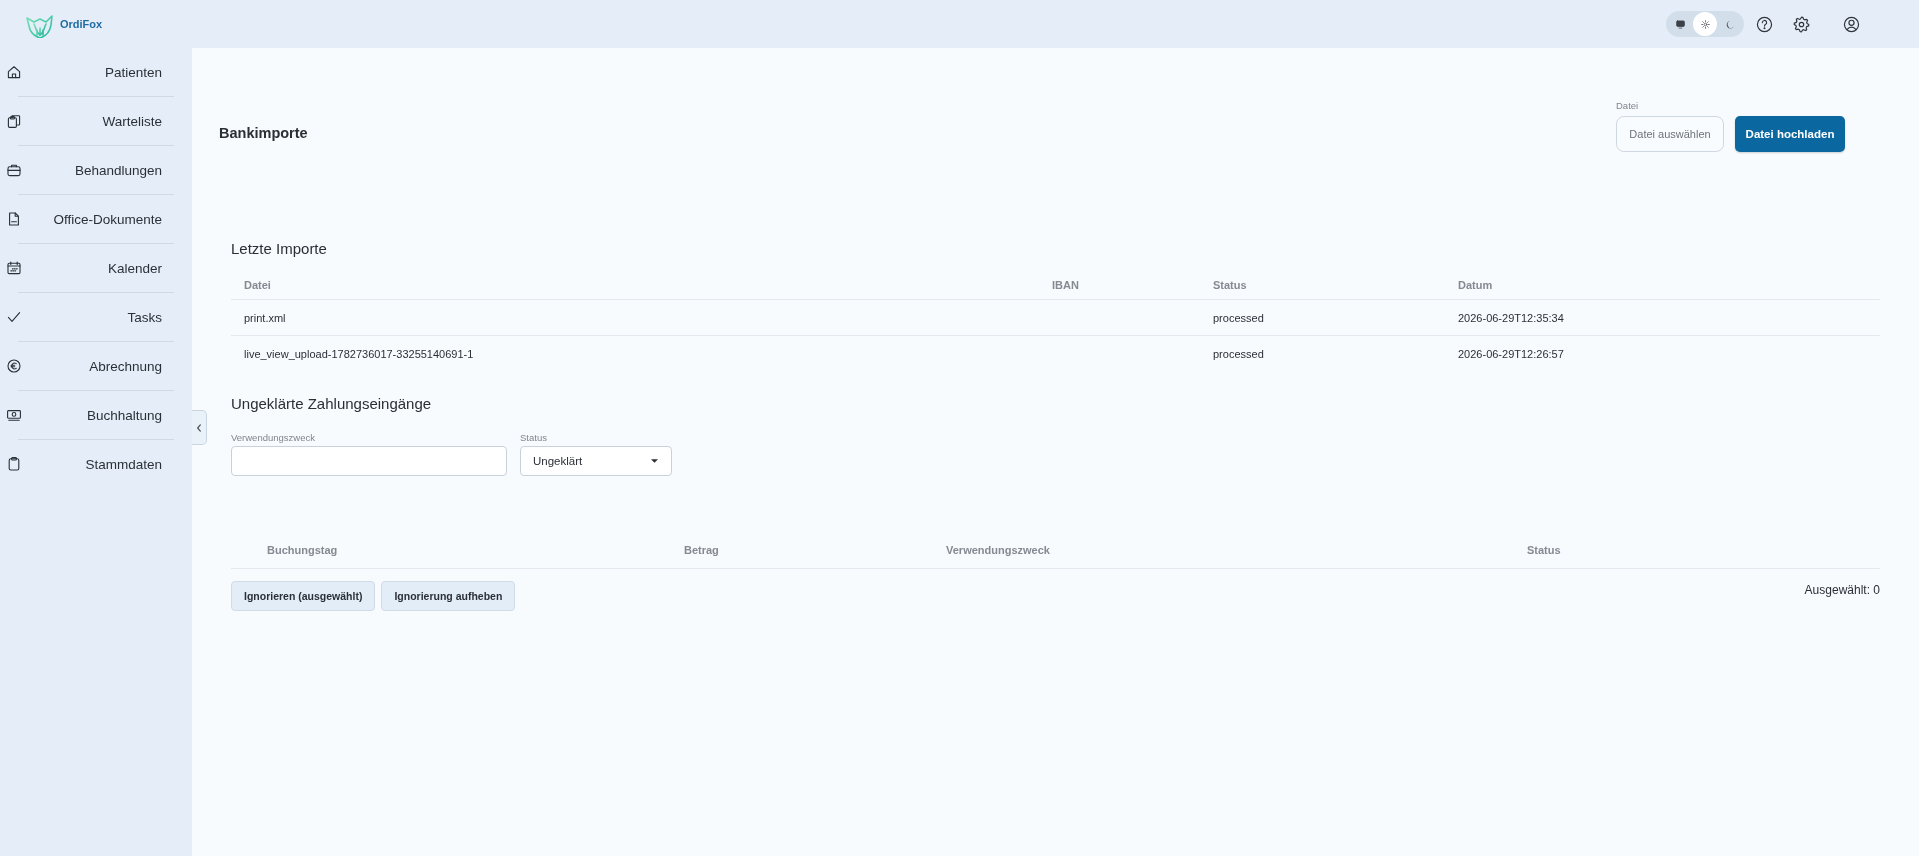 This screenshot has width=1919, height=856. I want to click on settings-icon, so click(1801, 24).